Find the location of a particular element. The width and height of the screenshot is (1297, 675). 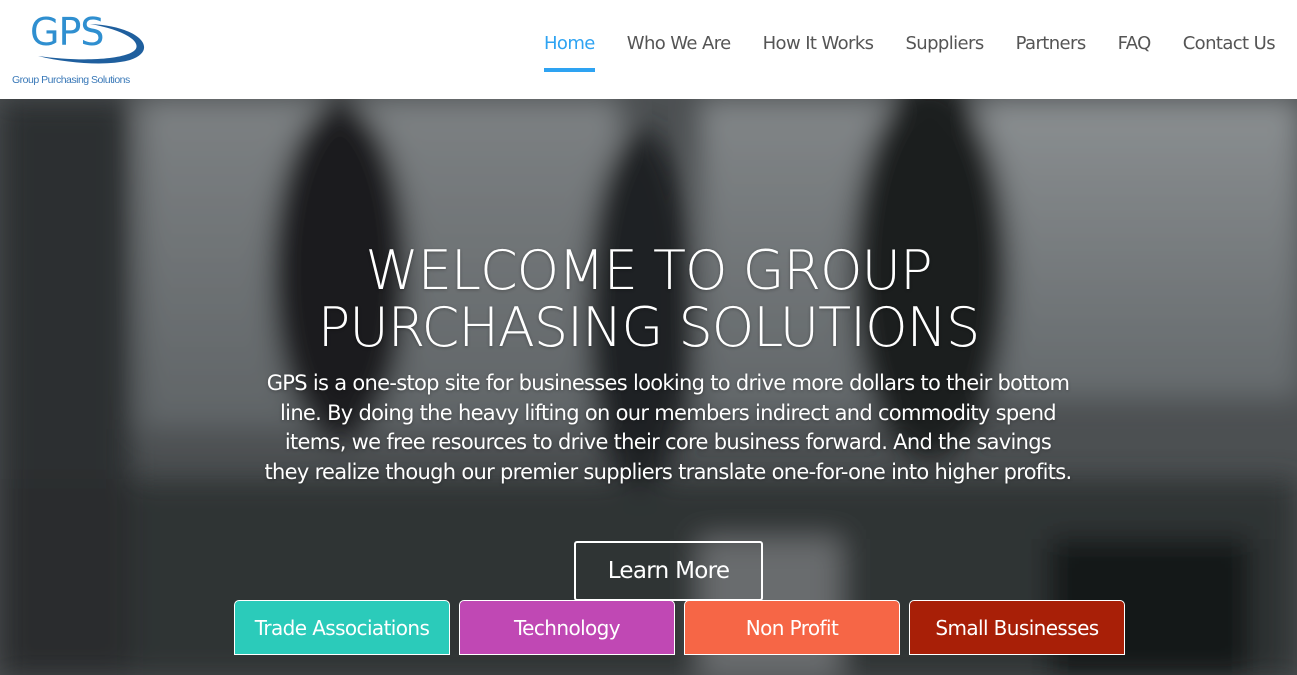

category-technology: Technology is located at coordinates (567, 627).